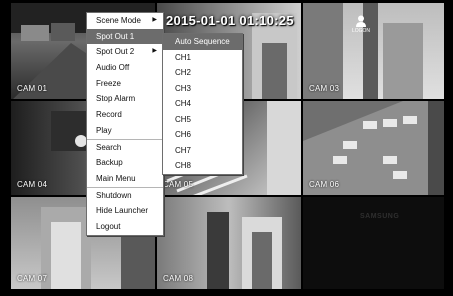 The image size is (453, 296). What do you see at coordinates (32, 88) in the screenshot?
I see `camera-label: CAM 01` at bounding box center [32, 88].